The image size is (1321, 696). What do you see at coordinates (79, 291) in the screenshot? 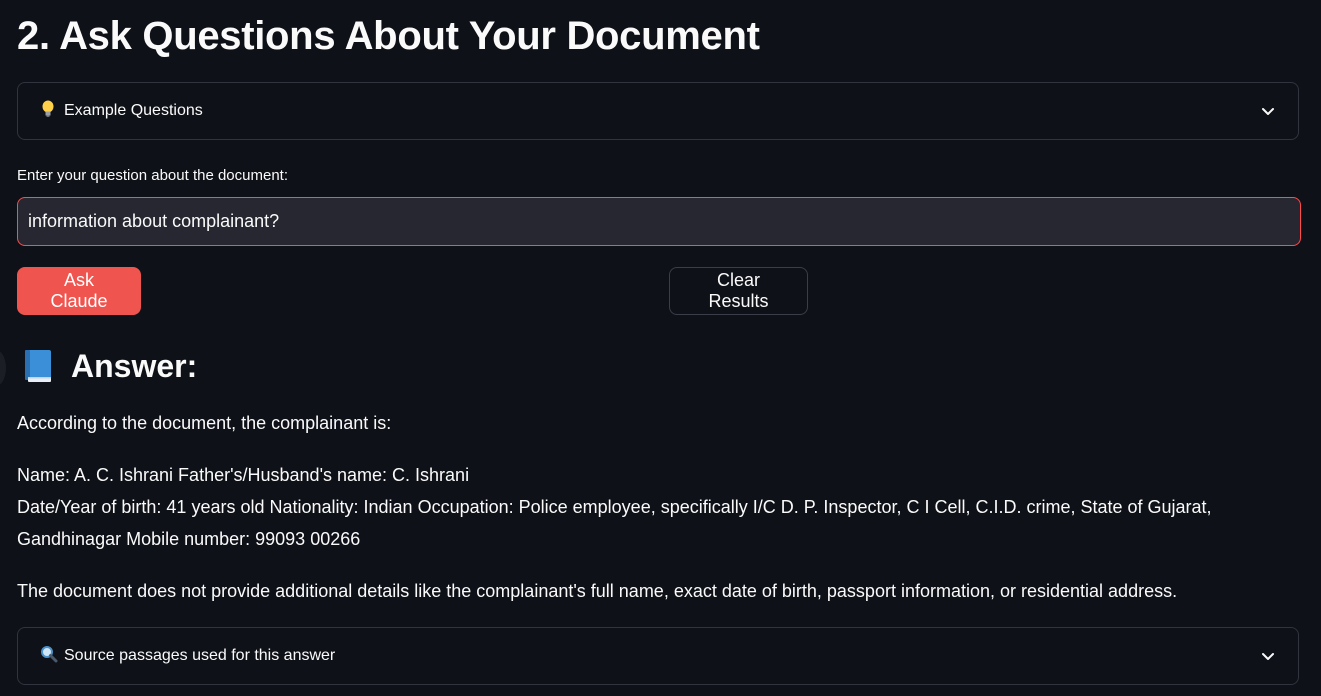
I see `ask-claude-button: Ask Claude` at bounding box center [79, 291].